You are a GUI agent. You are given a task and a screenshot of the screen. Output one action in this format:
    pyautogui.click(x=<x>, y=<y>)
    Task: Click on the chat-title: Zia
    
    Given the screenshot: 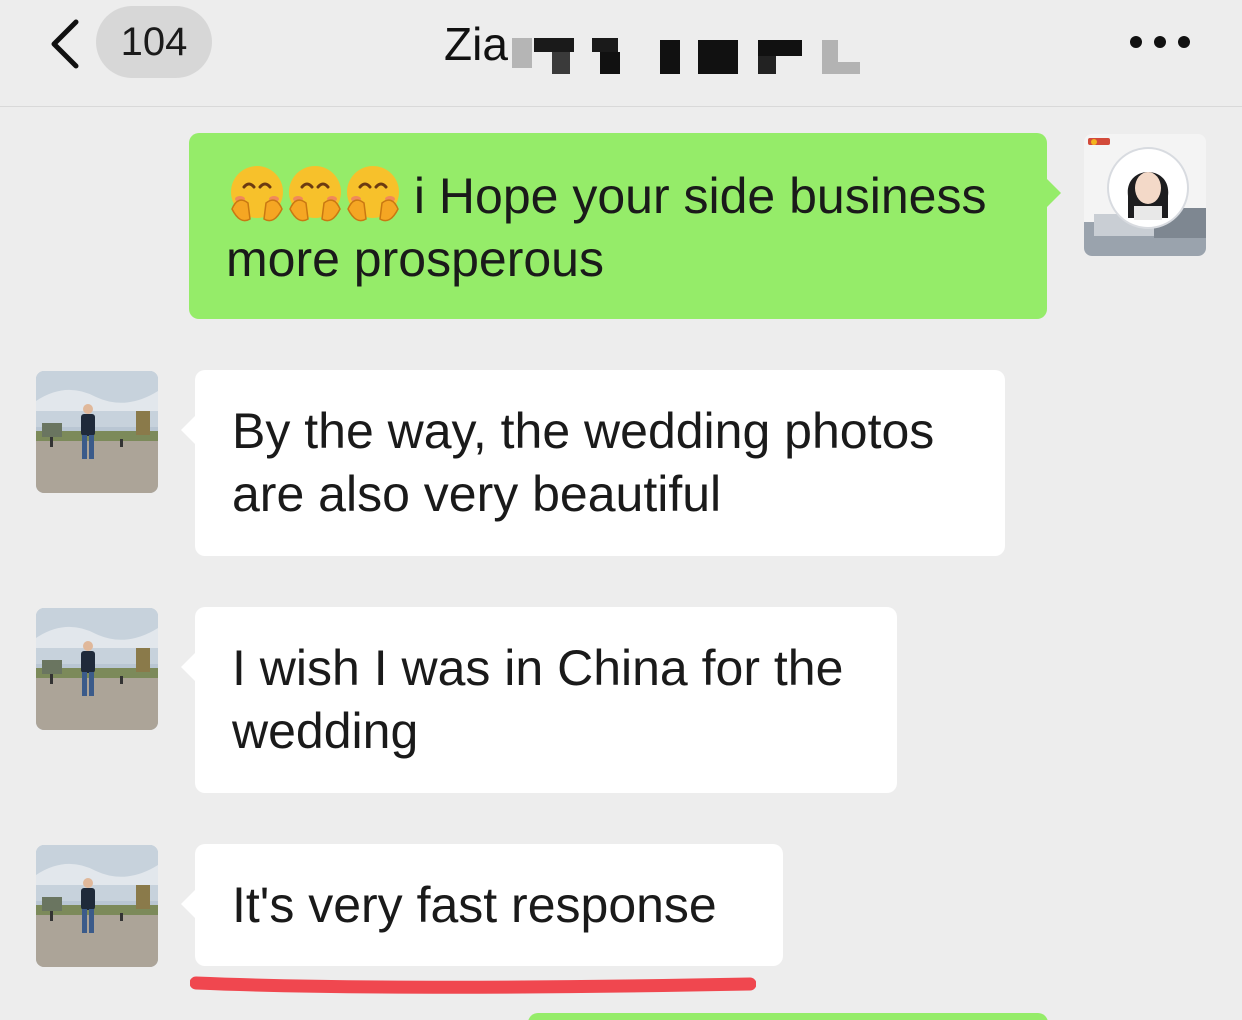 What is the action you would take?
    pyautogui.click(x=476, y=44)
    